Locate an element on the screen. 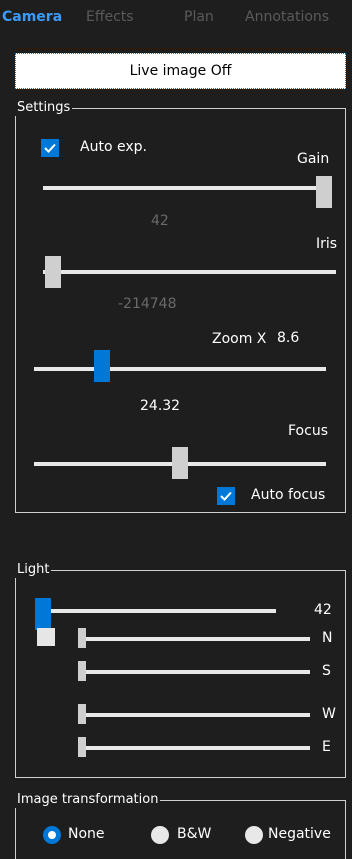 Image resolution: width=352 pixels, height=859 pixels. light-e-thumb is located at coordinates (82, 747).